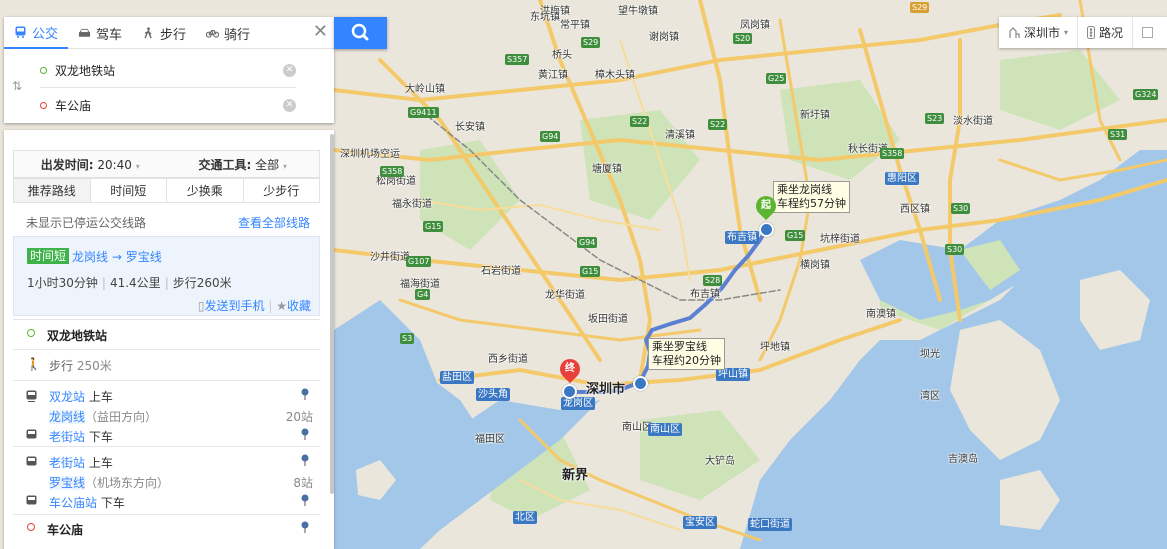  Describe the element at coordinates (1118, 134) in the screenshot. I see `highway-shield: S31` at that location.